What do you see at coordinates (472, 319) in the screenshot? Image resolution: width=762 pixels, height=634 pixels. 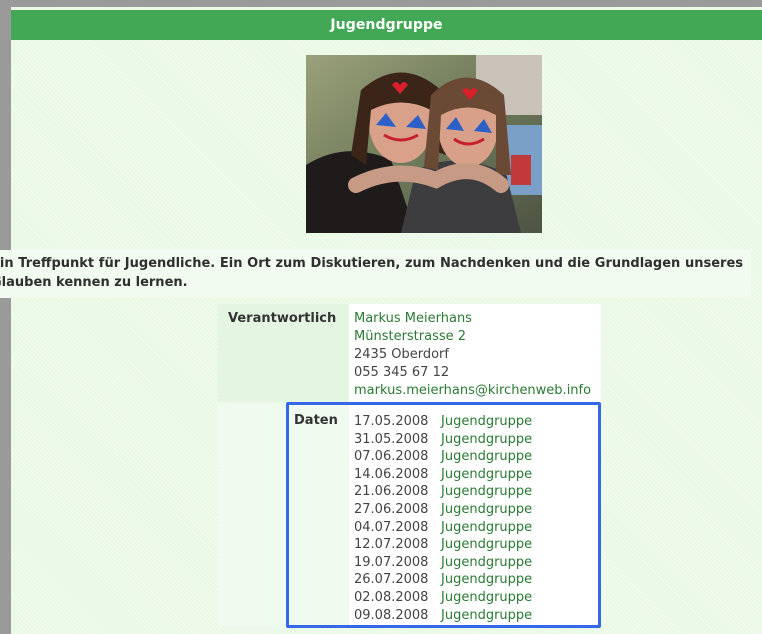 I see `contact-name-link: Markus Meierhans` at bounding box center [472, 319].